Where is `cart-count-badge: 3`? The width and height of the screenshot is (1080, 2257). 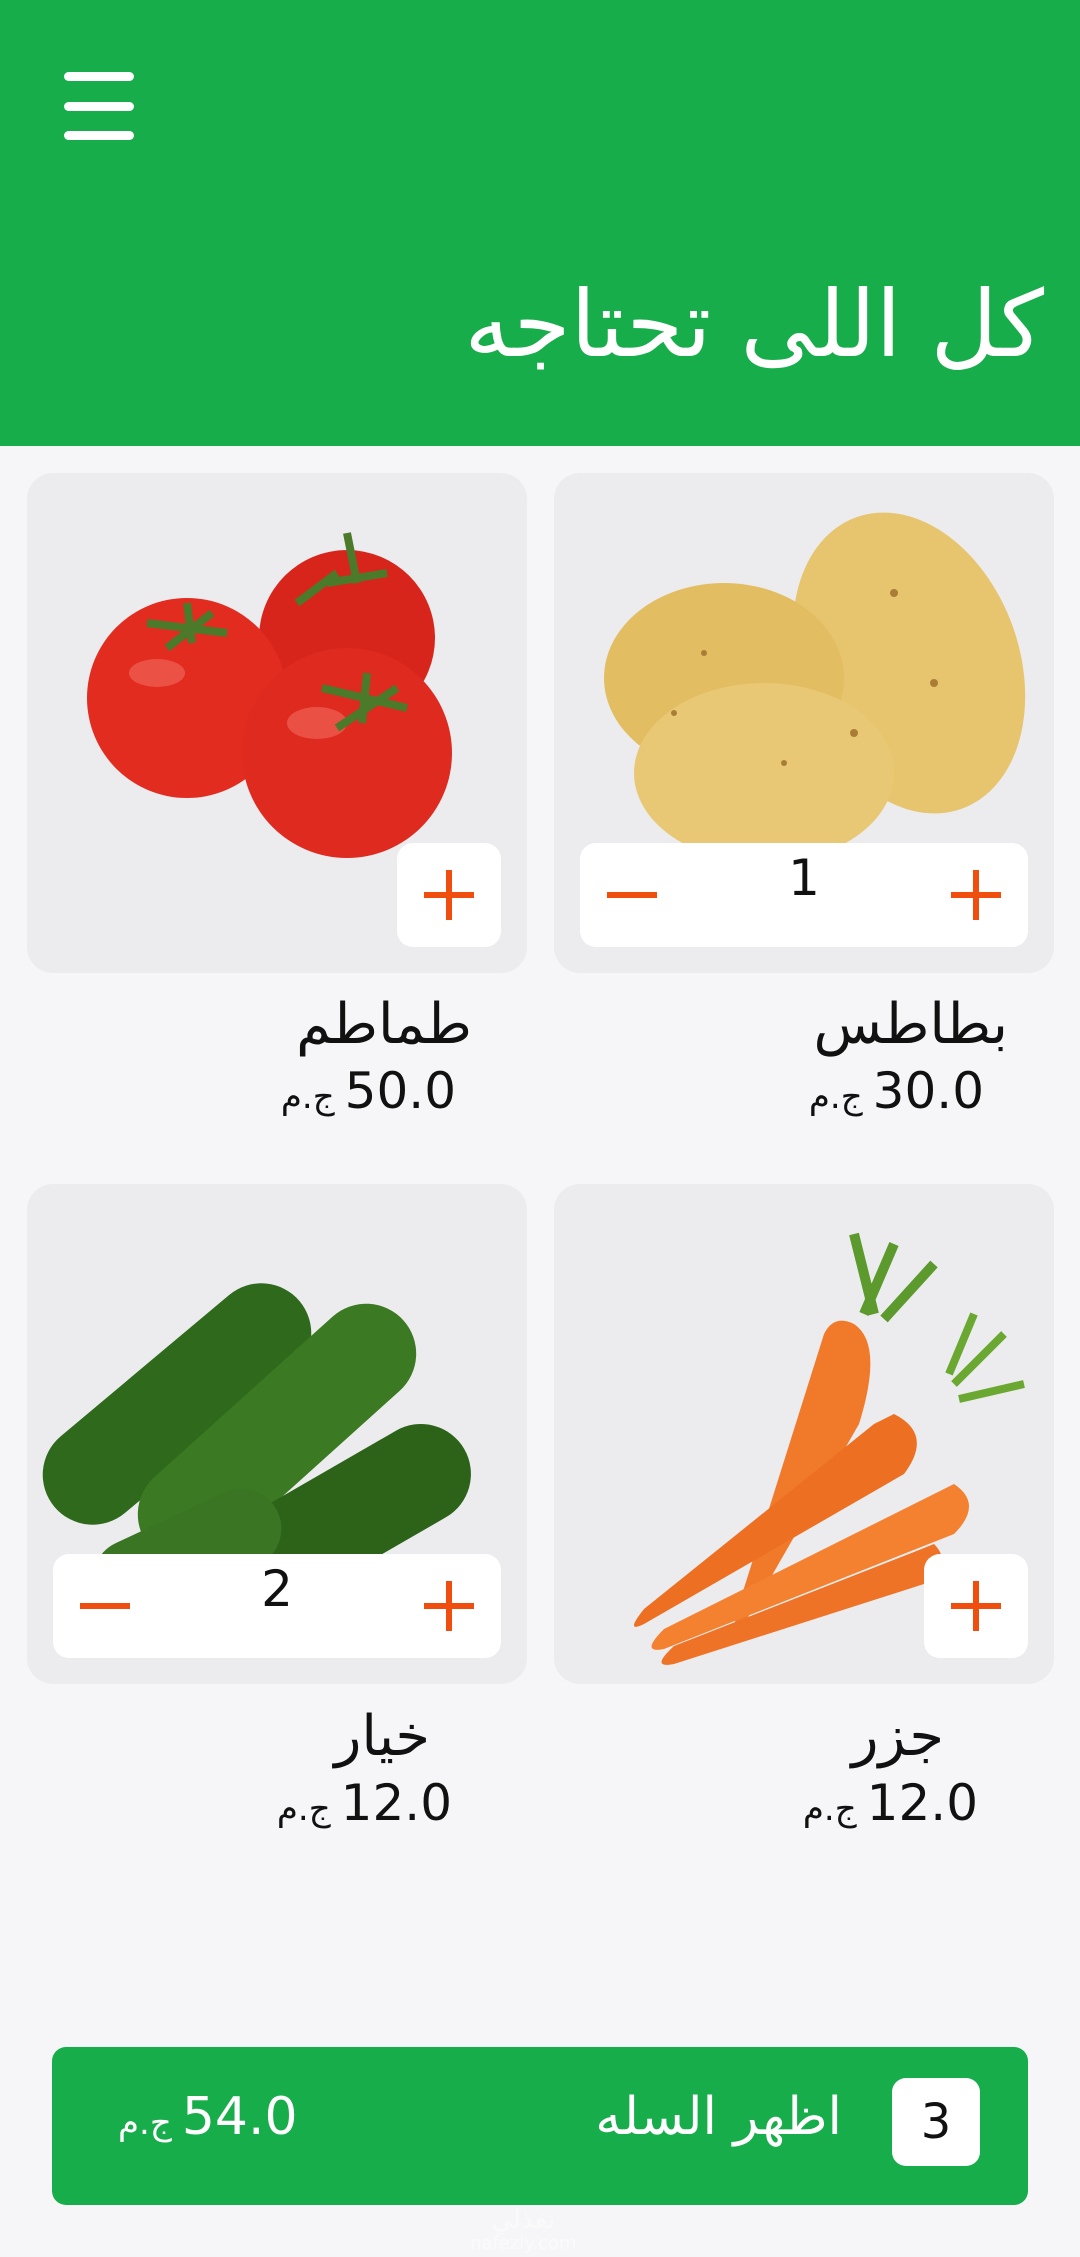 cart-count-badge: 3 is located at coordinates (936, 2122).